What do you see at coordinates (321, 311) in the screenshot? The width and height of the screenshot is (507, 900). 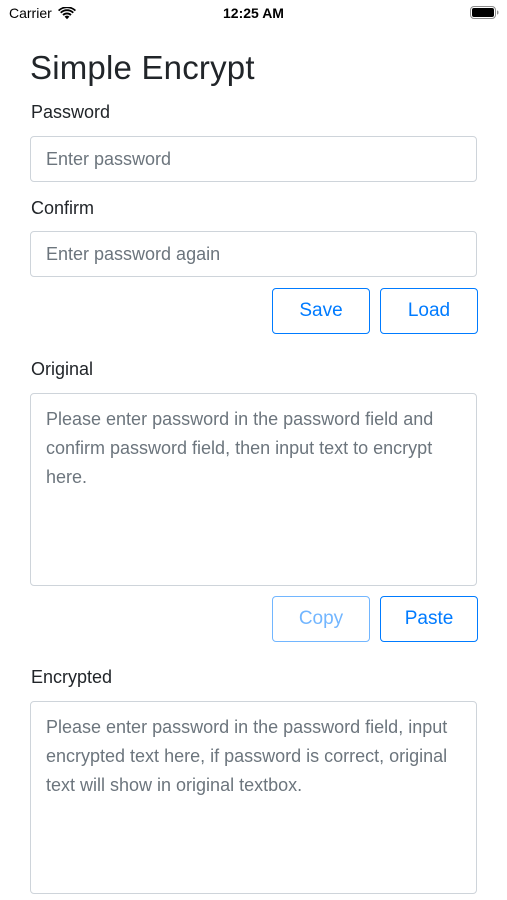 I see `save-button: Save` at bounding box center [321, 311].